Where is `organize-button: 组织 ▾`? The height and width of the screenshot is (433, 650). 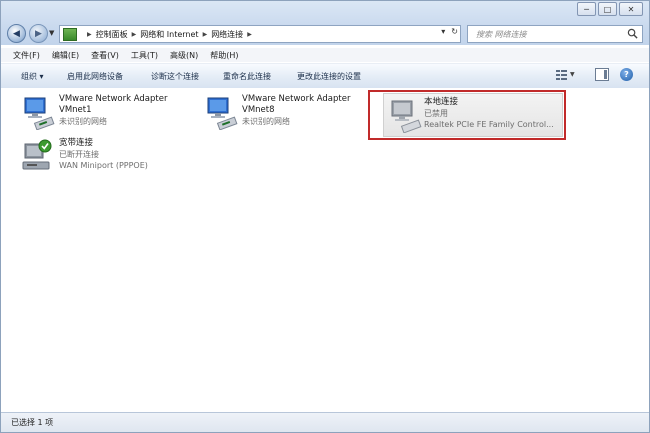
organize-button: 组织 ▾ is located at coordinates (32, 76).